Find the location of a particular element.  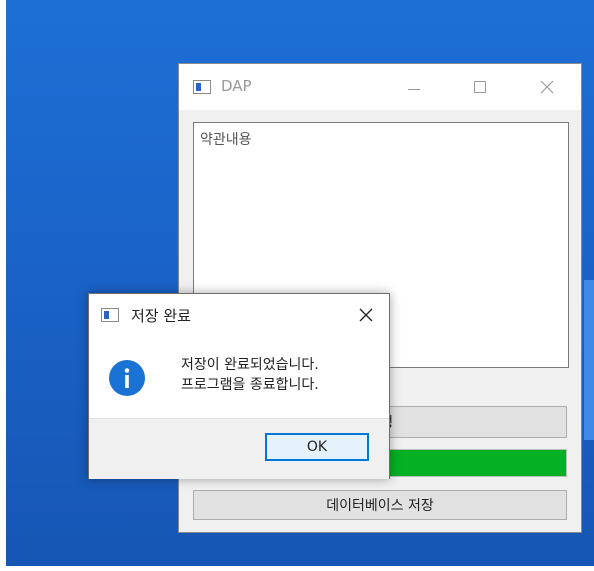

dialog-message-line-1: 저장이 완료되었습니다. is located at coordinates (250, 365).